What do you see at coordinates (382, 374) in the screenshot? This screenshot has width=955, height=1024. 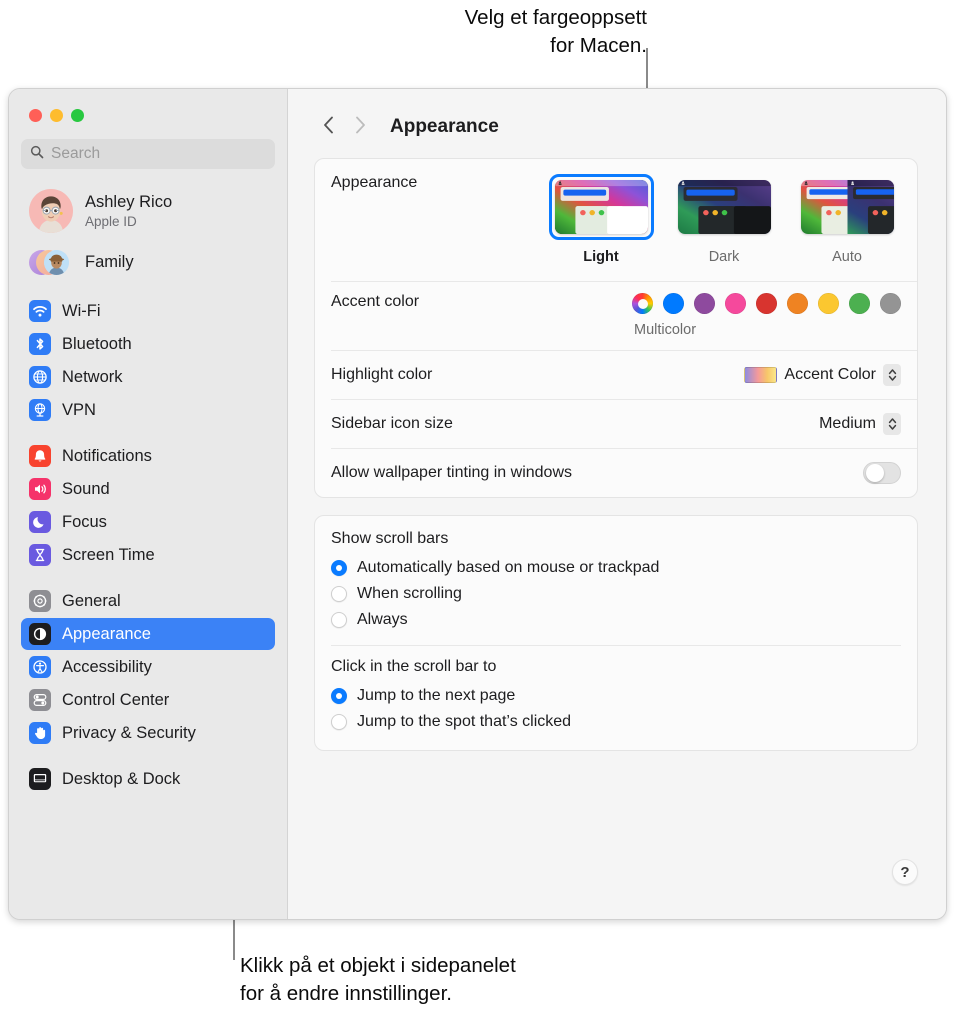 I see `highlight-color-label: Highlight color` at bounding box center [382, 374].